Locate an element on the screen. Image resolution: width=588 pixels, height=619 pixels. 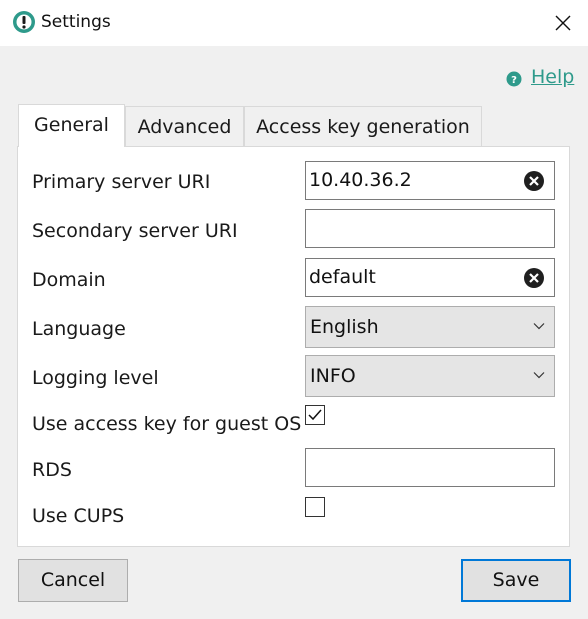
logging-level-select: INFO is located at coordinates (430, 376).